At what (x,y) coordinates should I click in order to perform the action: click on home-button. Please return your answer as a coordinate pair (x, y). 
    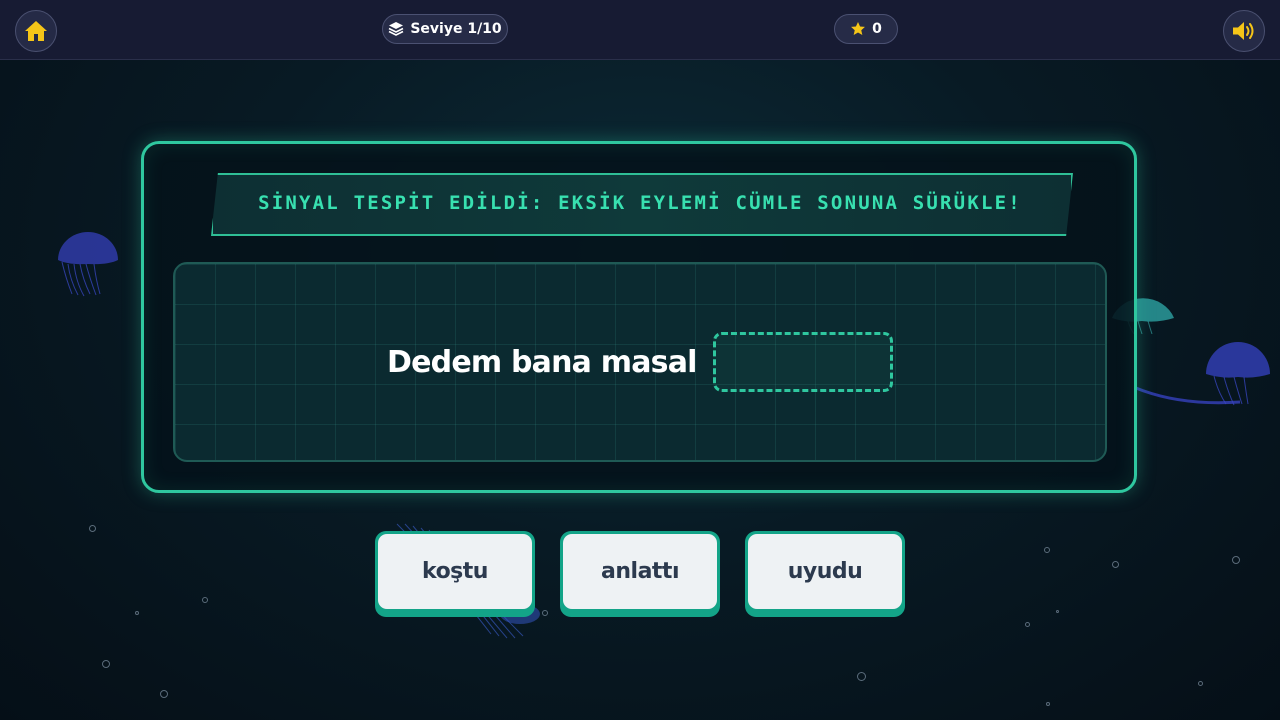
    Looking at the image, I should click on (36, 31).